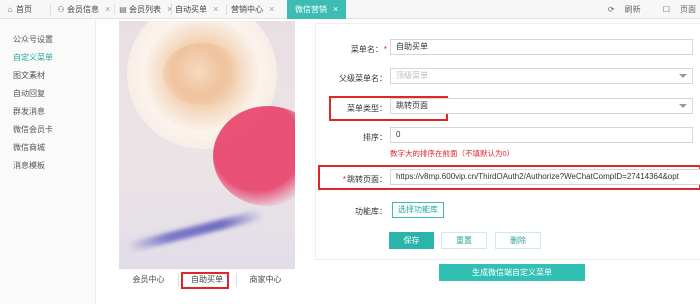  I want to click on user-icon: ⚇, so click(61, 9).